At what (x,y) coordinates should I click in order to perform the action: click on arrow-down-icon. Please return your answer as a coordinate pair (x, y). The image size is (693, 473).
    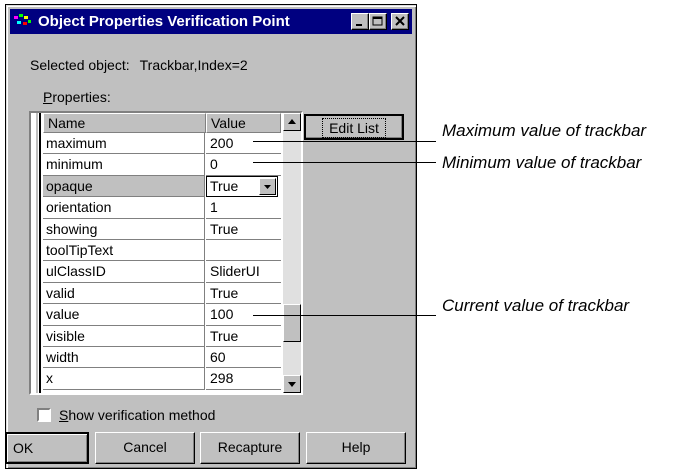
    Looking at the image, I should click on (292, 384).